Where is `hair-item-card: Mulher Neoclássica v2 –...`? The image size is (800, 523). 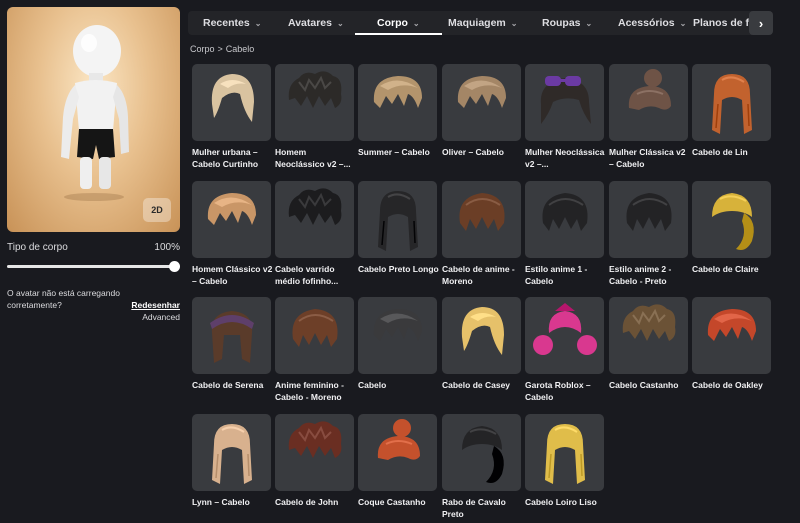 hair-item-card: Mulher Neoclássica v2 –... is located at coordinates (564, 117).